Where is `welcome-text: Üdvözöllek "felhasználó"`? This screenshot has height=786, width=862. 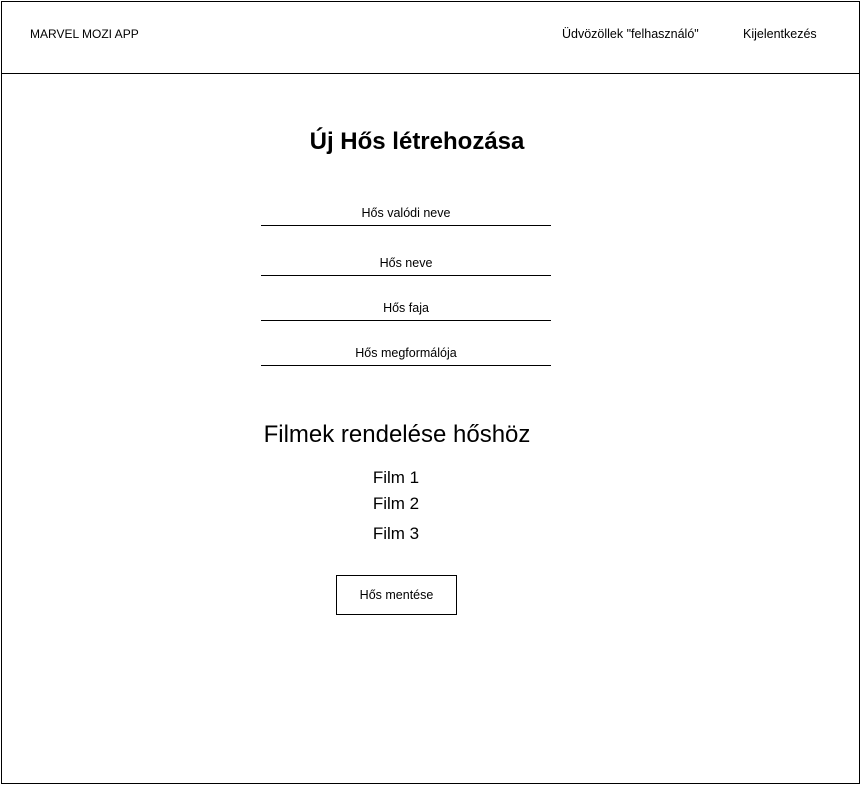 welcome-text: Üdvözöllek "felhasználó" is located at coordinates (630, 34).